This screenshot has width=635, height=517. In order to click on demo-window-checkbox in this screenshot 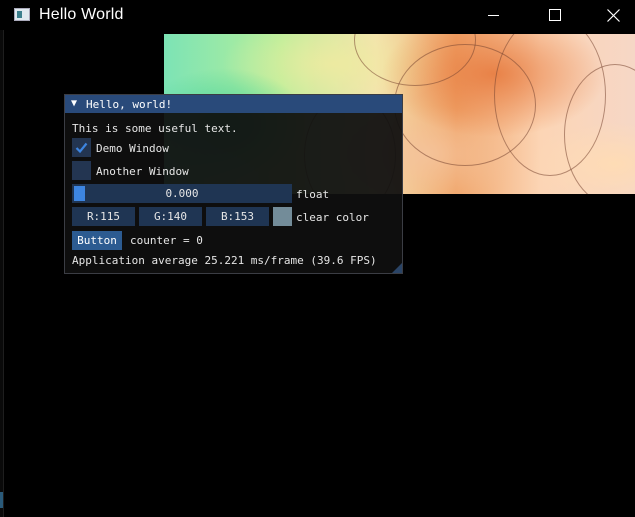, I will do `click(81, 147)`.